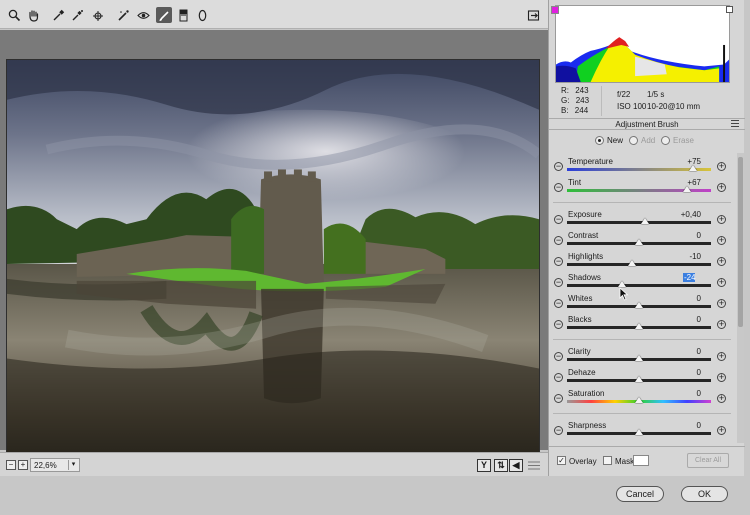 Image resolution: width=750 pixels, height=515 pixels. Describe the element at coordinates (685, 256) in the screenshot. I see `highlights-value-field: -10` at that location.